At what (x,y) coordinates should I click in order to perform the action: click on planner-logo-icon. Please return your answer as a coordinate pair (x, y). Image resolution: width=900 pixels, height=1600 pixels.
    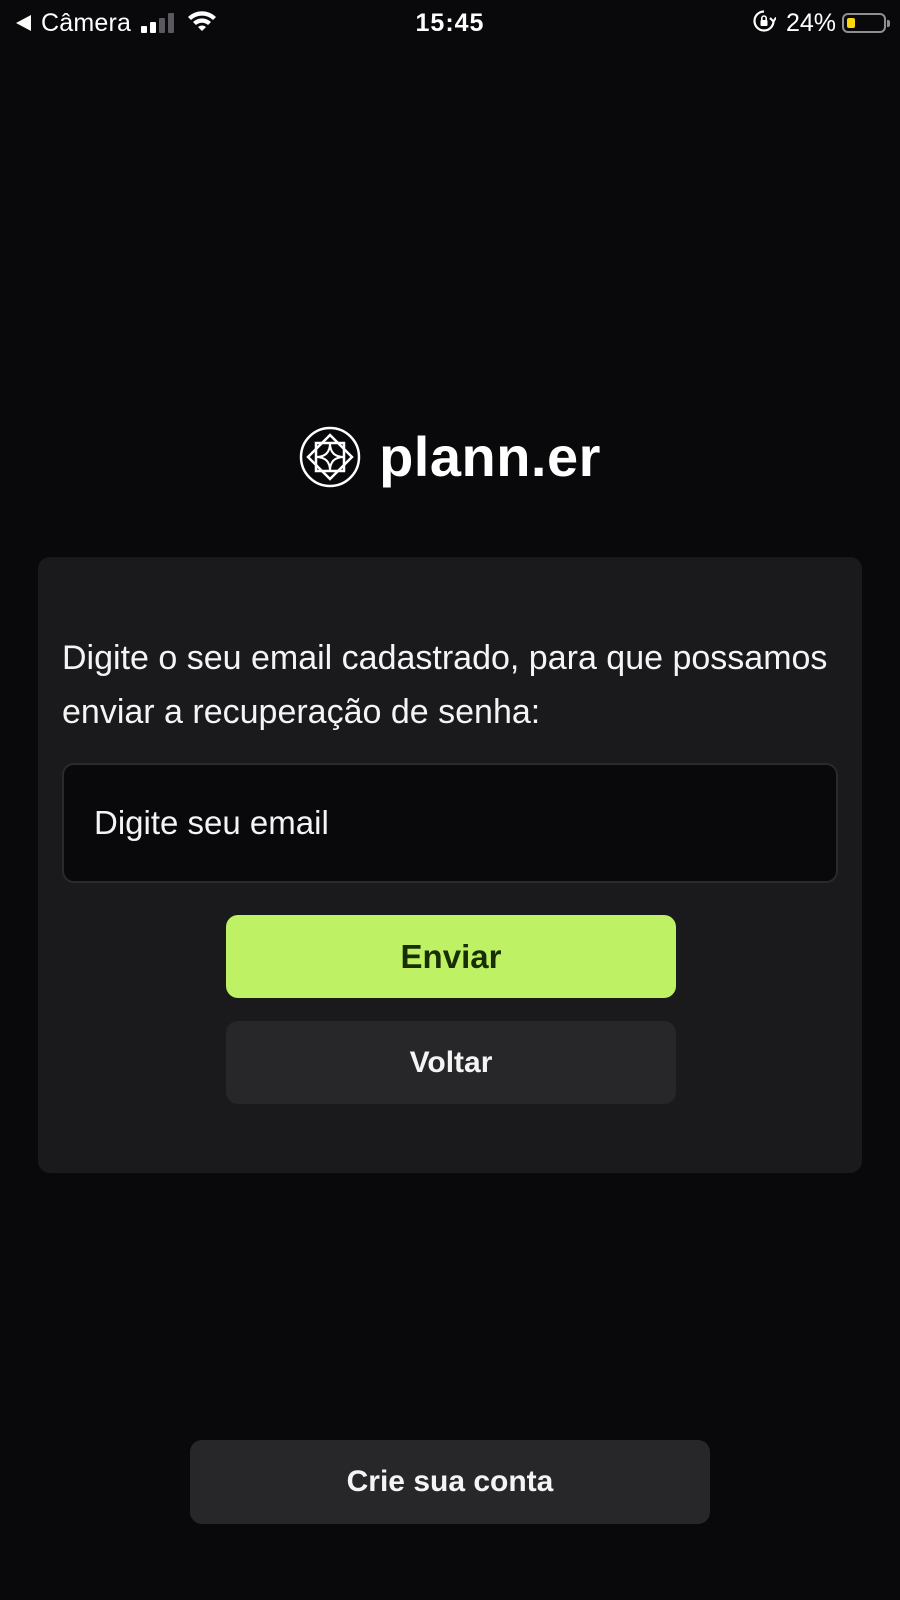
    Looking at the image, I should click on (330, 457).